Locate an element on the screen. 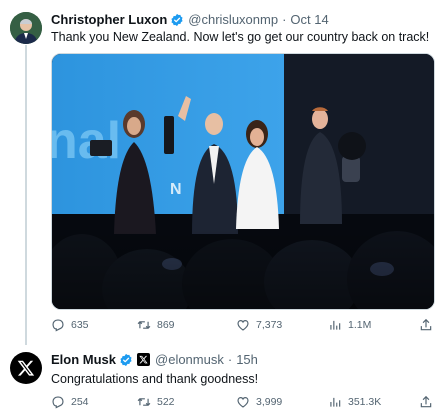 Image resolution: width=448 pixels, height=418 pixels. tweet-actions: 254 522 3,999 351.3K is located at coordinates (243, 405).